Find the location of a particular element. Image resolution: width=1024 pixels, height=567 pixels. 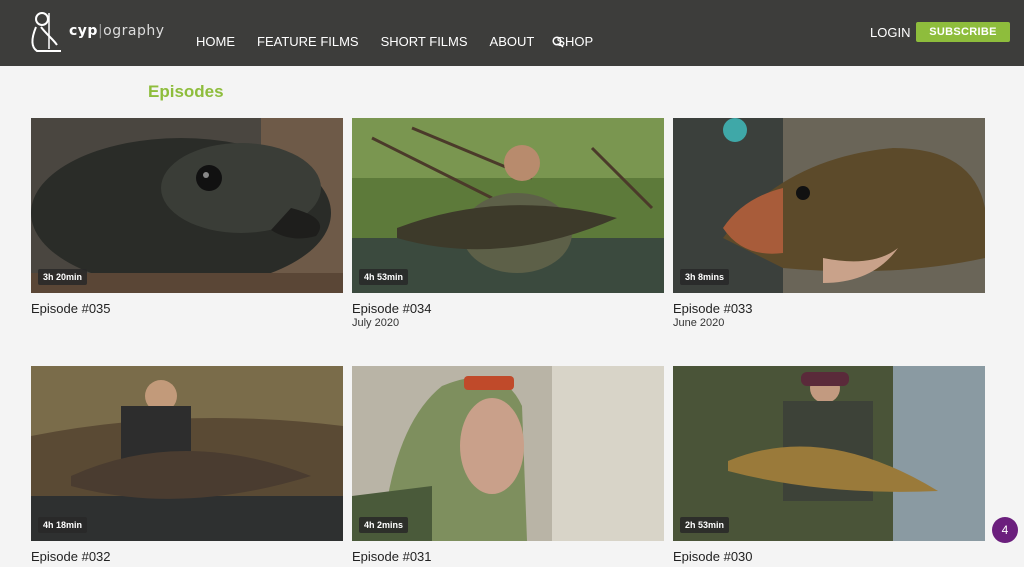

nav-home: HOME is located at coordinates (215, 41).